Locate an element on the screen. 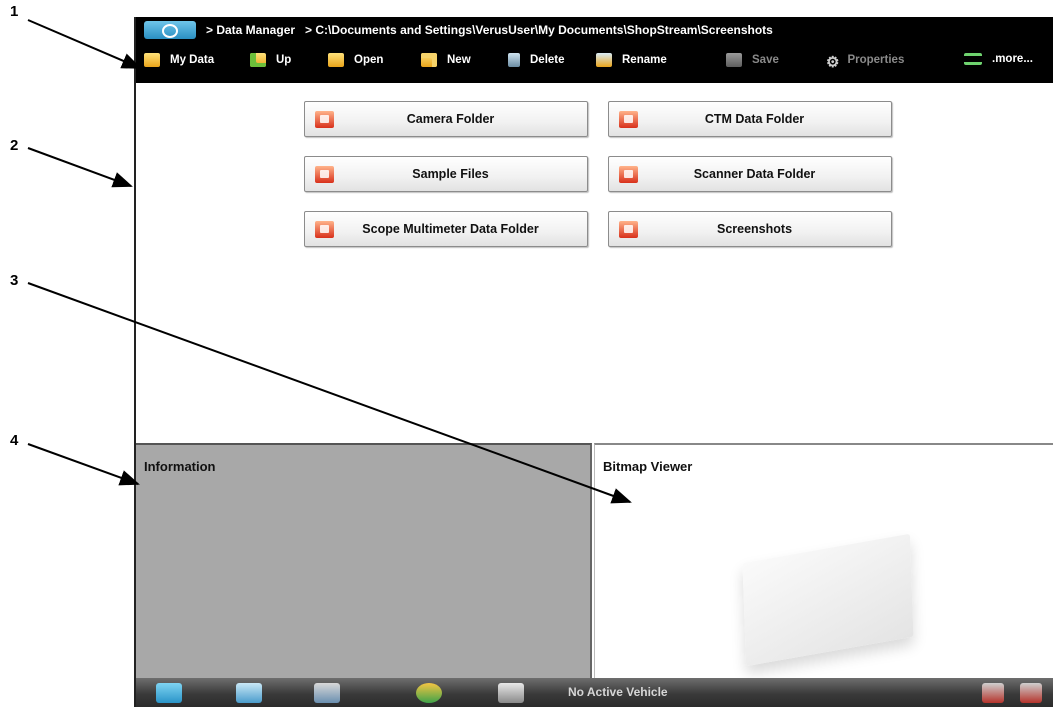 The height and width of the screenshot is (707, 1053). ctm-data-folder-button: CTM Data Folder is located at coordinates (750, 119).